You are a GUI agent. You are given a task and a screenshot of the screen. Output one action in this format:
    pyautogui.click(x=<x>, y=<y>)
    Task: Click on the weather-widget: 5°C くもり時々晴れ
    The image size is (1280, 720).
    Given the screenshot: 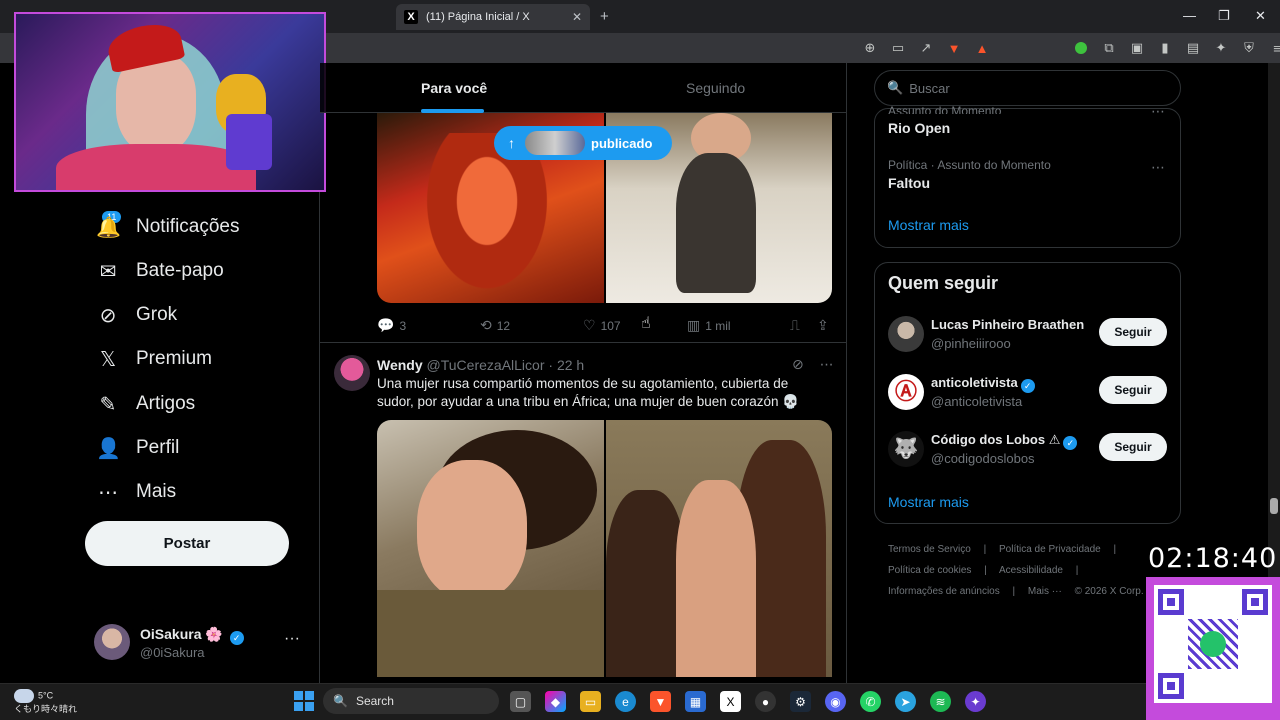 What is the action you would take?
    pyautogui.click(x=45, y=702)
    